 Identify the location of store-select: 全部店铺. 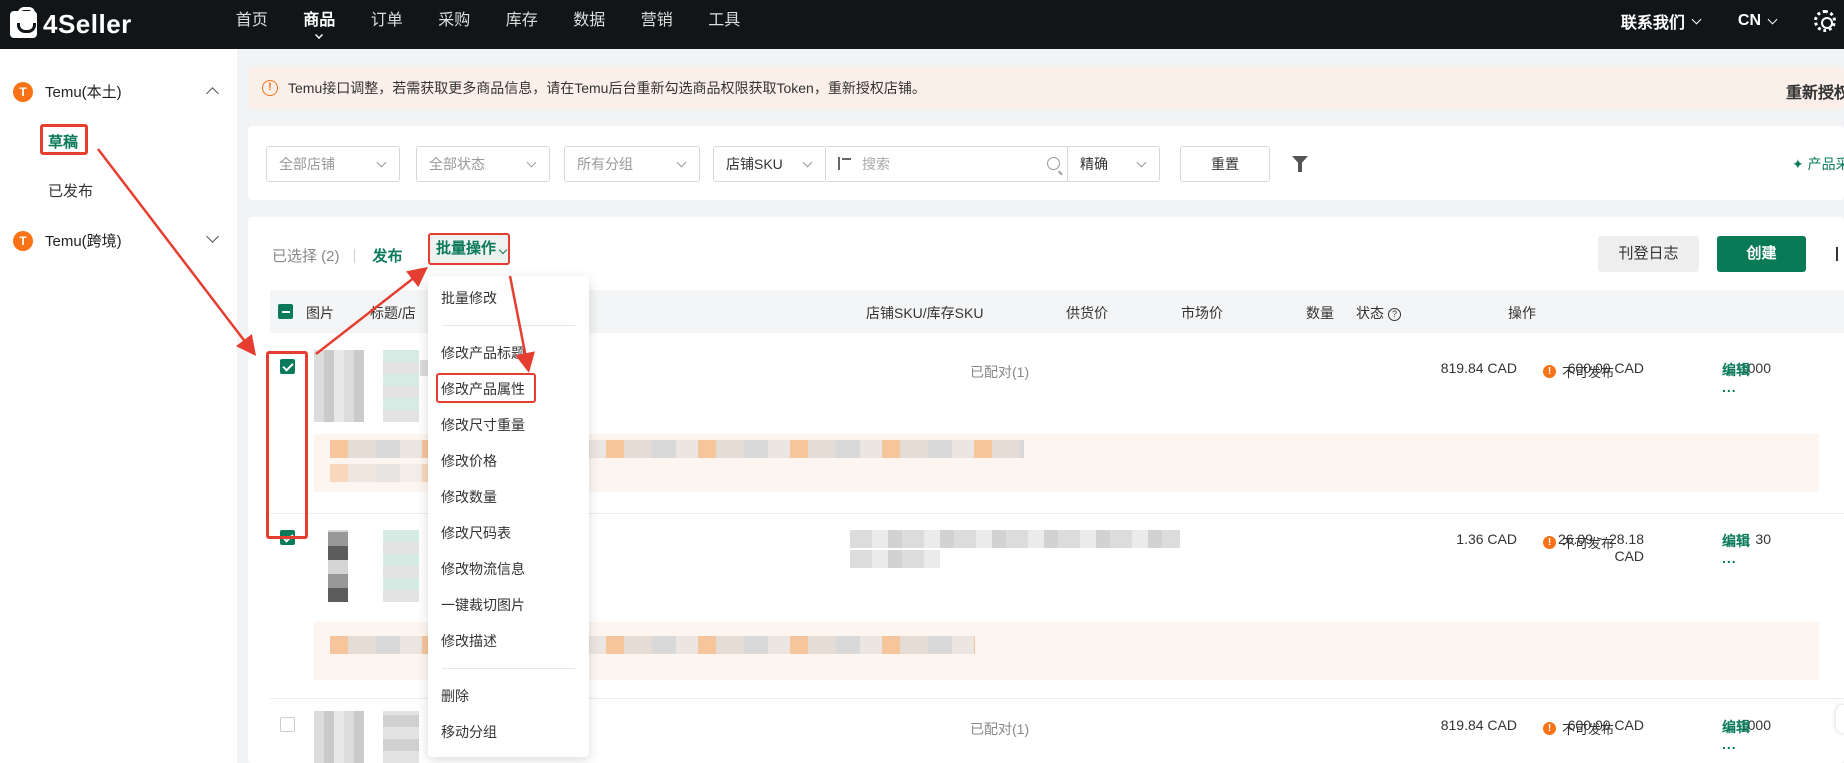
(333, 164).